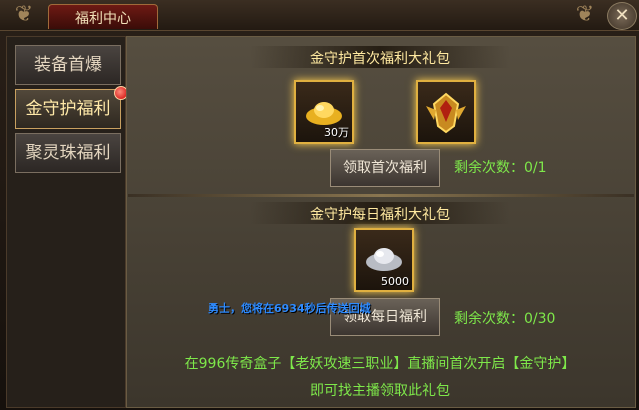 The height and width of the screenshot is (410, 639). Describe the element at coordinates (380, 215) in the screenshot. I see `pack-title: 金守护每日福利大礼包` at that location.